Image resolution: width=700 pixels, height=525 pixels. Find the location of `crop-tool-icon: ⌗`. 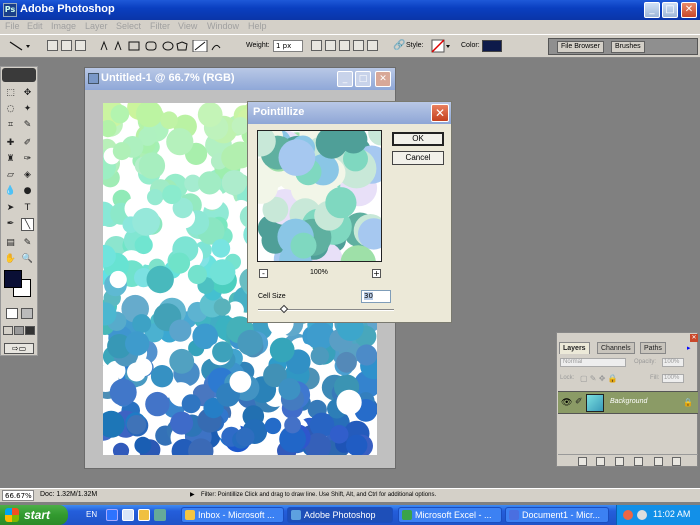

crop-tool-icon: ⌗ is located at coordinates (10, 125).